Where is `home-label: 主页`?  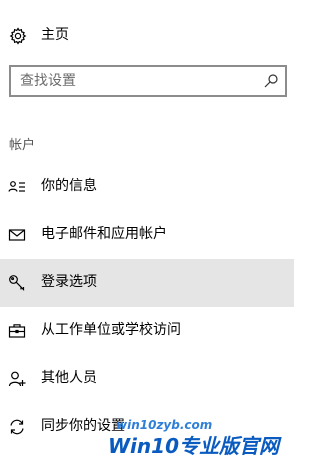
home-label: 主页 is located at coordinates (55, 35).